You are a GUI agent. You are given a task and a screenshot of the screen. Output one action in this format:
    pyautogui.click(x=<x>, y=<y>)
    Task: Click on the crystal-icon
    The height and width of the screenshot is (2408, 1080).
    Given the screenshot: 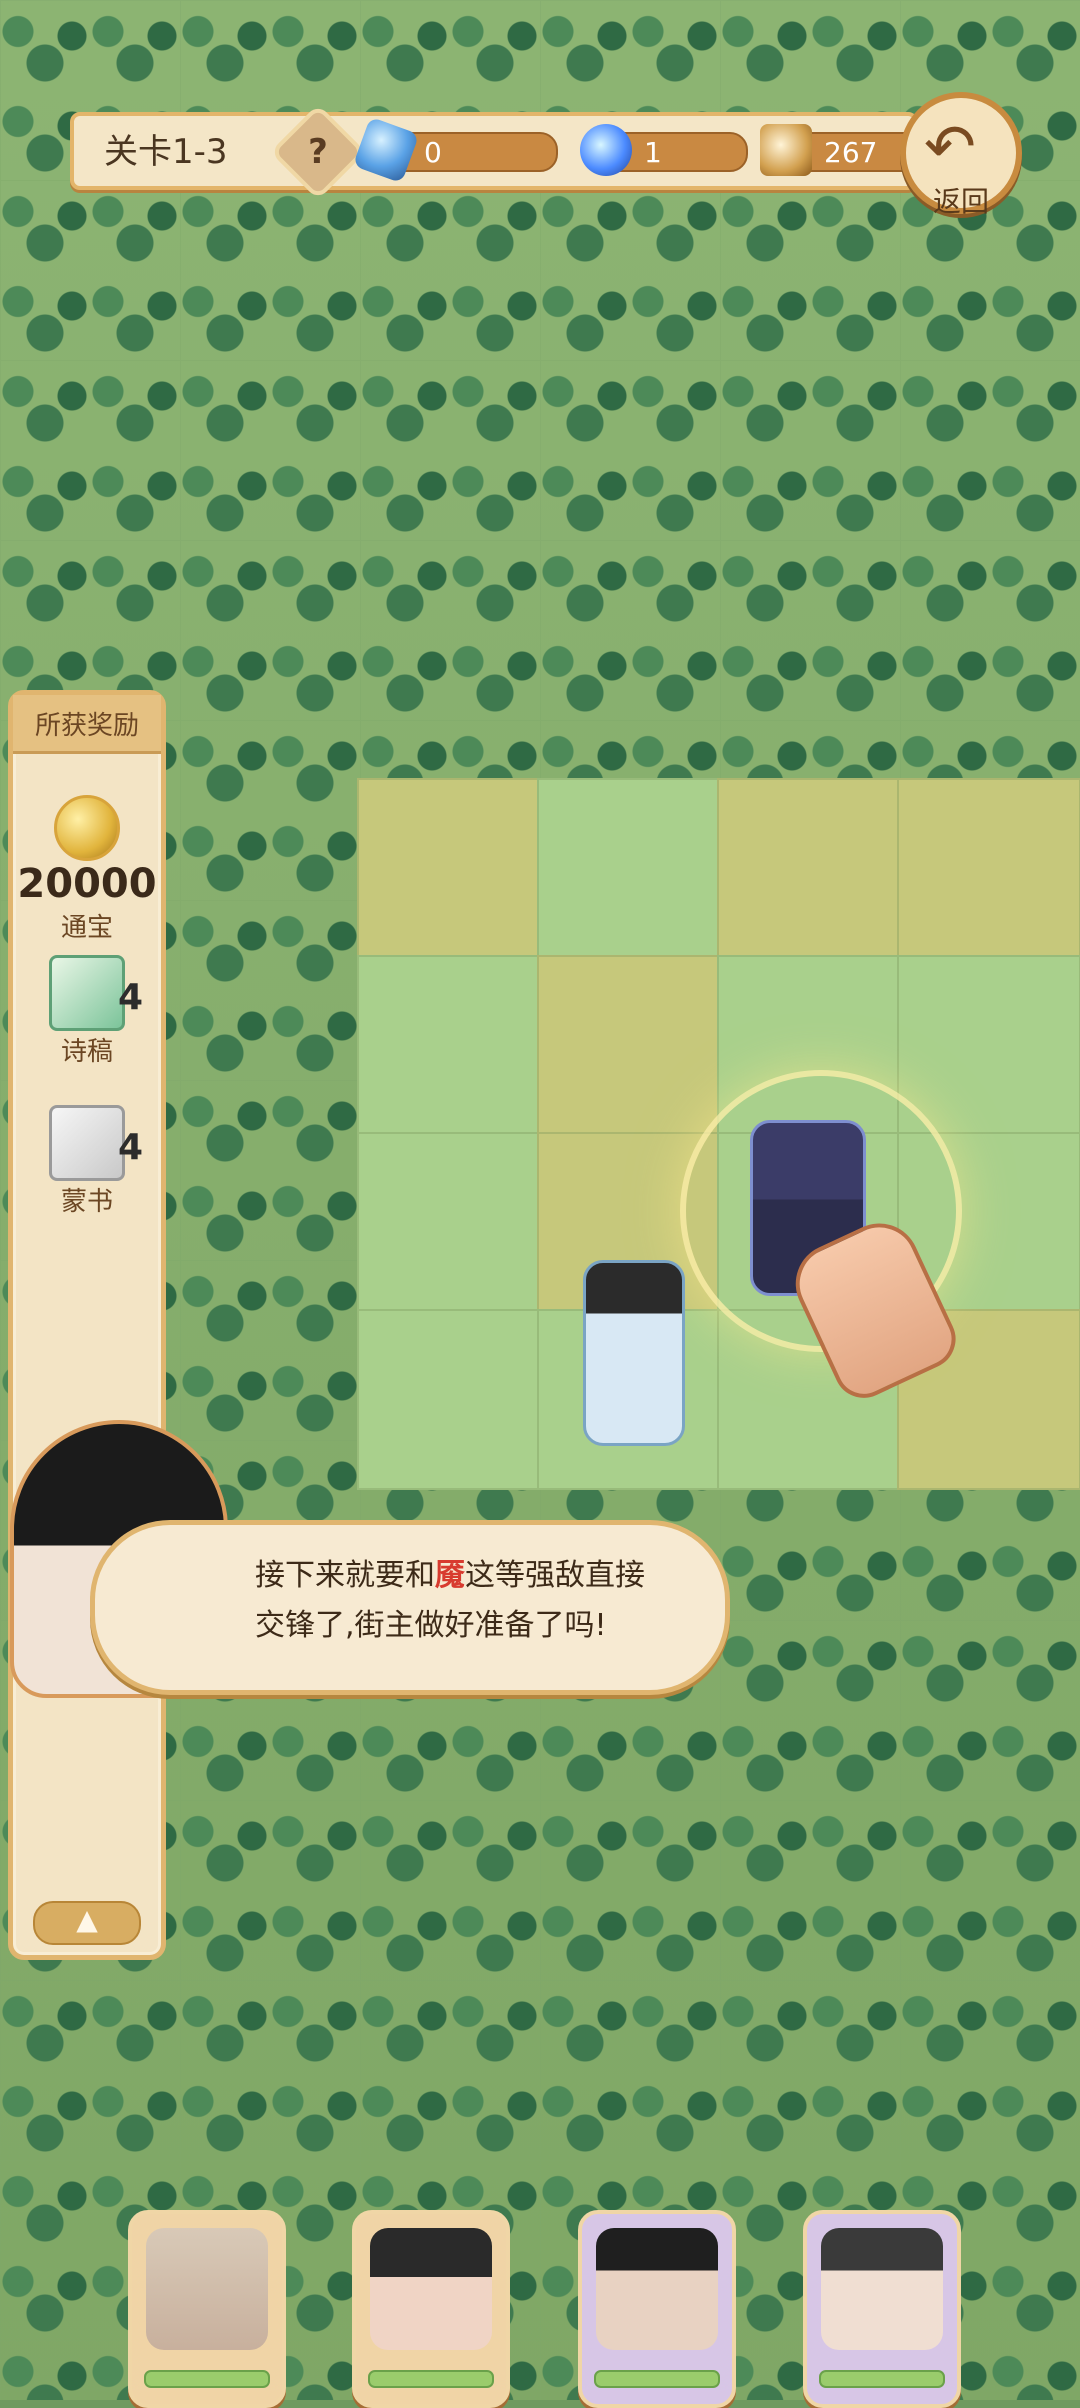 What is the action you would take?
    pyautogui.click(x=386, y=150)
    